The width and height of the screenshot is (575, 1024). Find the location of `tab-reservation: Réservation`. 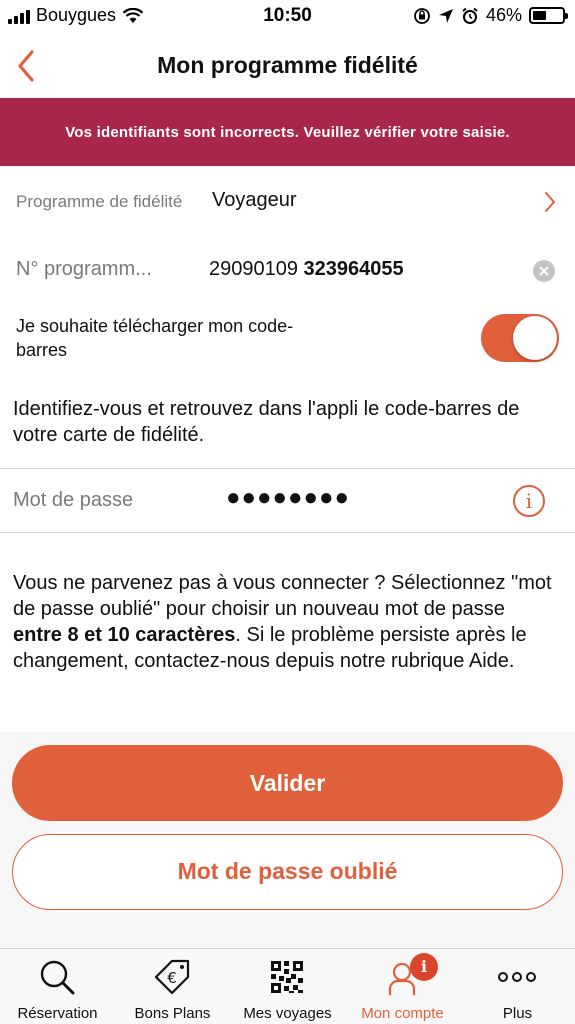

tab-reservation: Réservation is located at coordinates (57, 986).